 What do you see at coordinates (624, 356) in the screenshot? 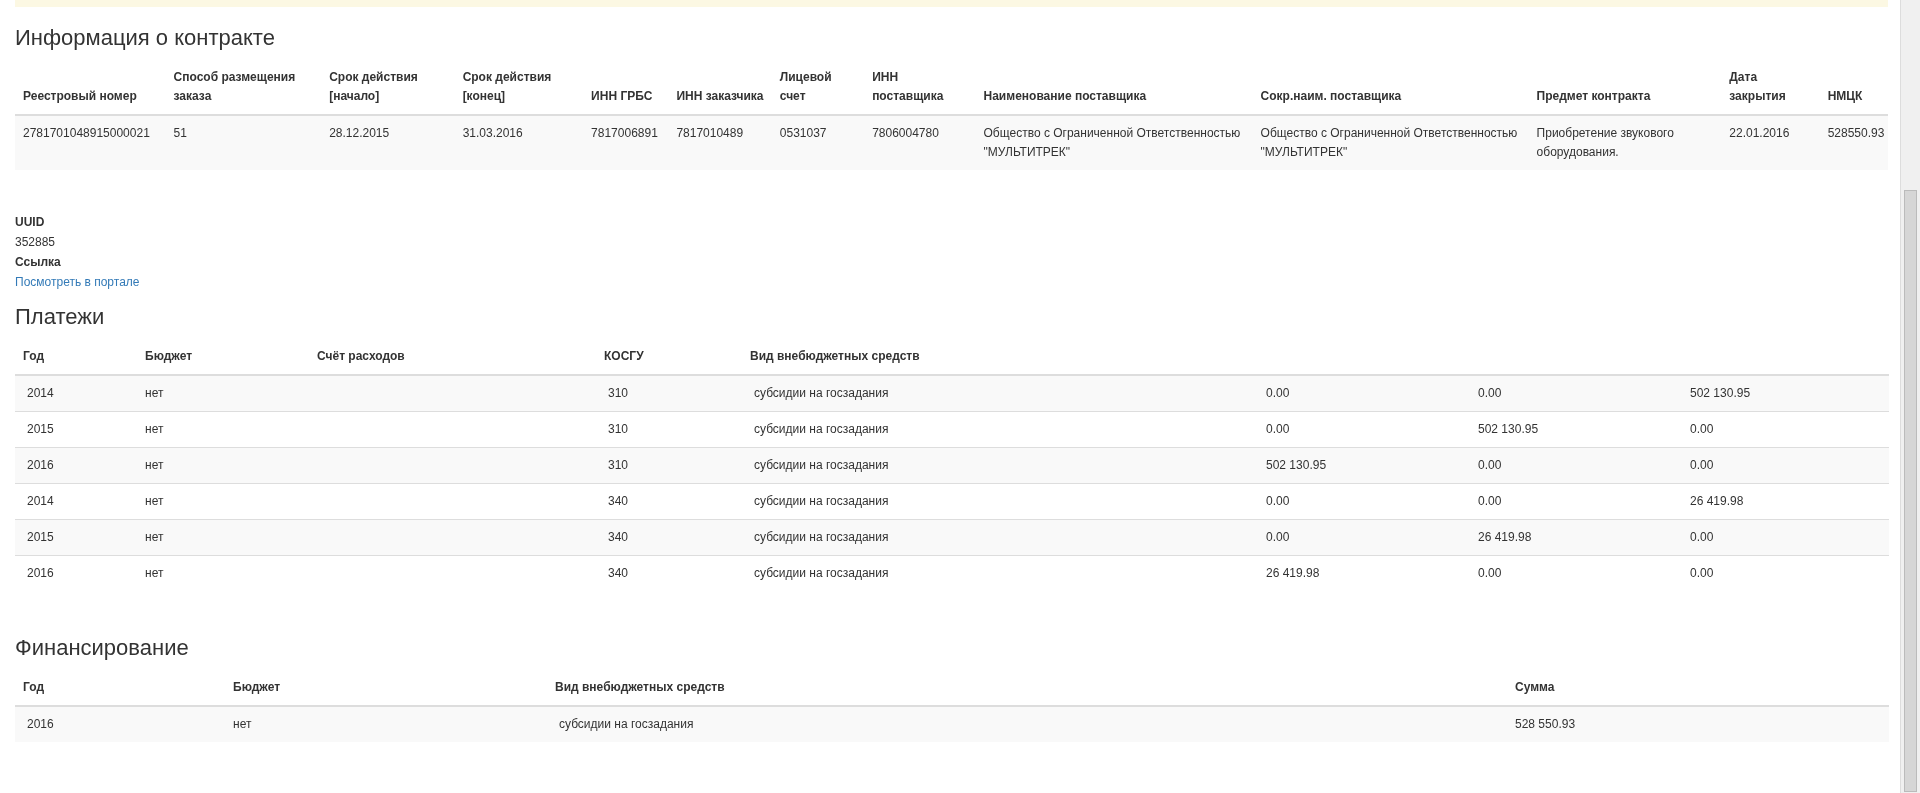
I see `column-header: КОСГУ` at bounding box center [624, 356].